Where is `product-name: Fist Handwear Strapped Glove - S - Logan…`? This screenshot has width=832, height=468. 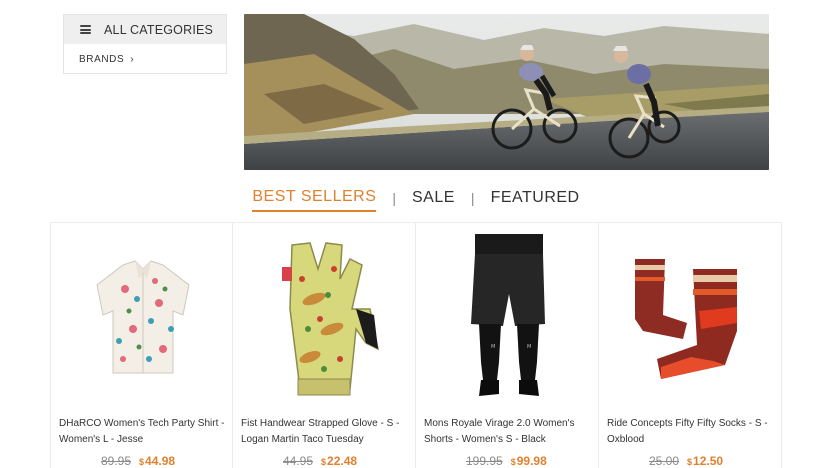 product-name: Fist Handwear Strapped Glove - S - Logan… is located at coordinates (327, 432).